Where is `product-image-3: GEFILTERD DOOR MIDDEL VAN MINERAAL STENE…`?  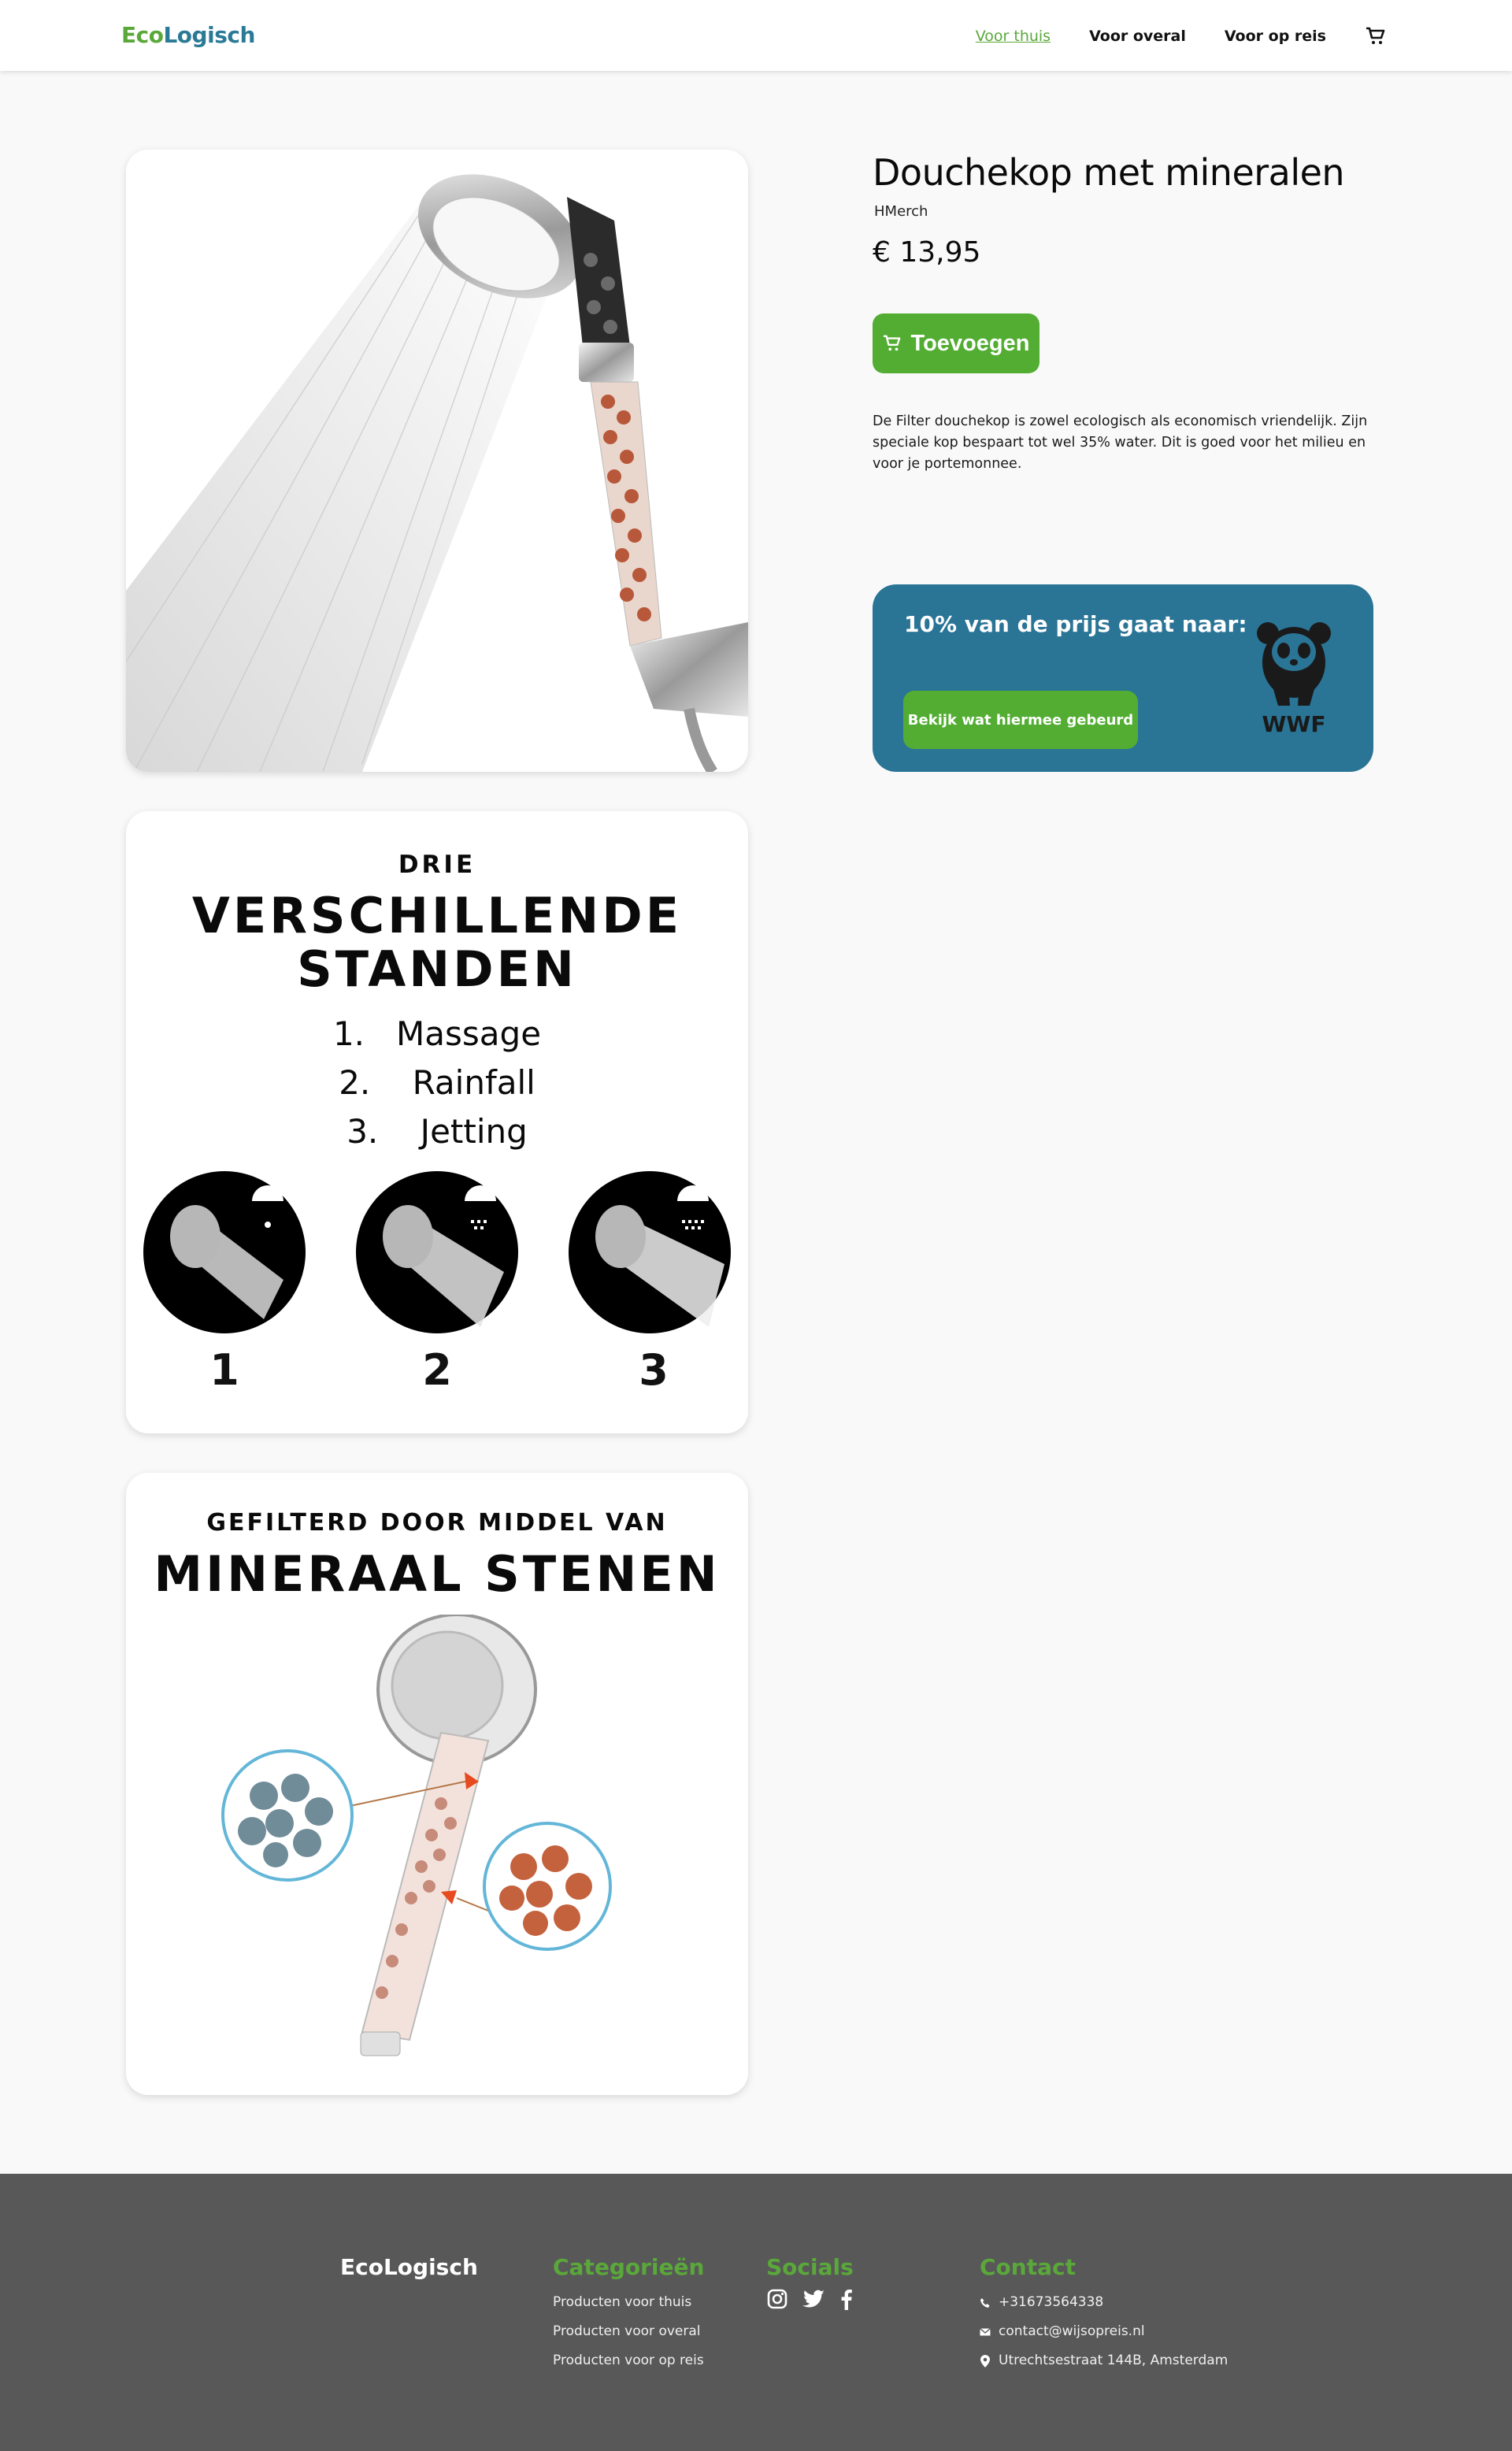 product-image-3: GEFILTERD DOOR MIDDEL VAN MINERAAL STENE… is located at coordinates (437, 1784).